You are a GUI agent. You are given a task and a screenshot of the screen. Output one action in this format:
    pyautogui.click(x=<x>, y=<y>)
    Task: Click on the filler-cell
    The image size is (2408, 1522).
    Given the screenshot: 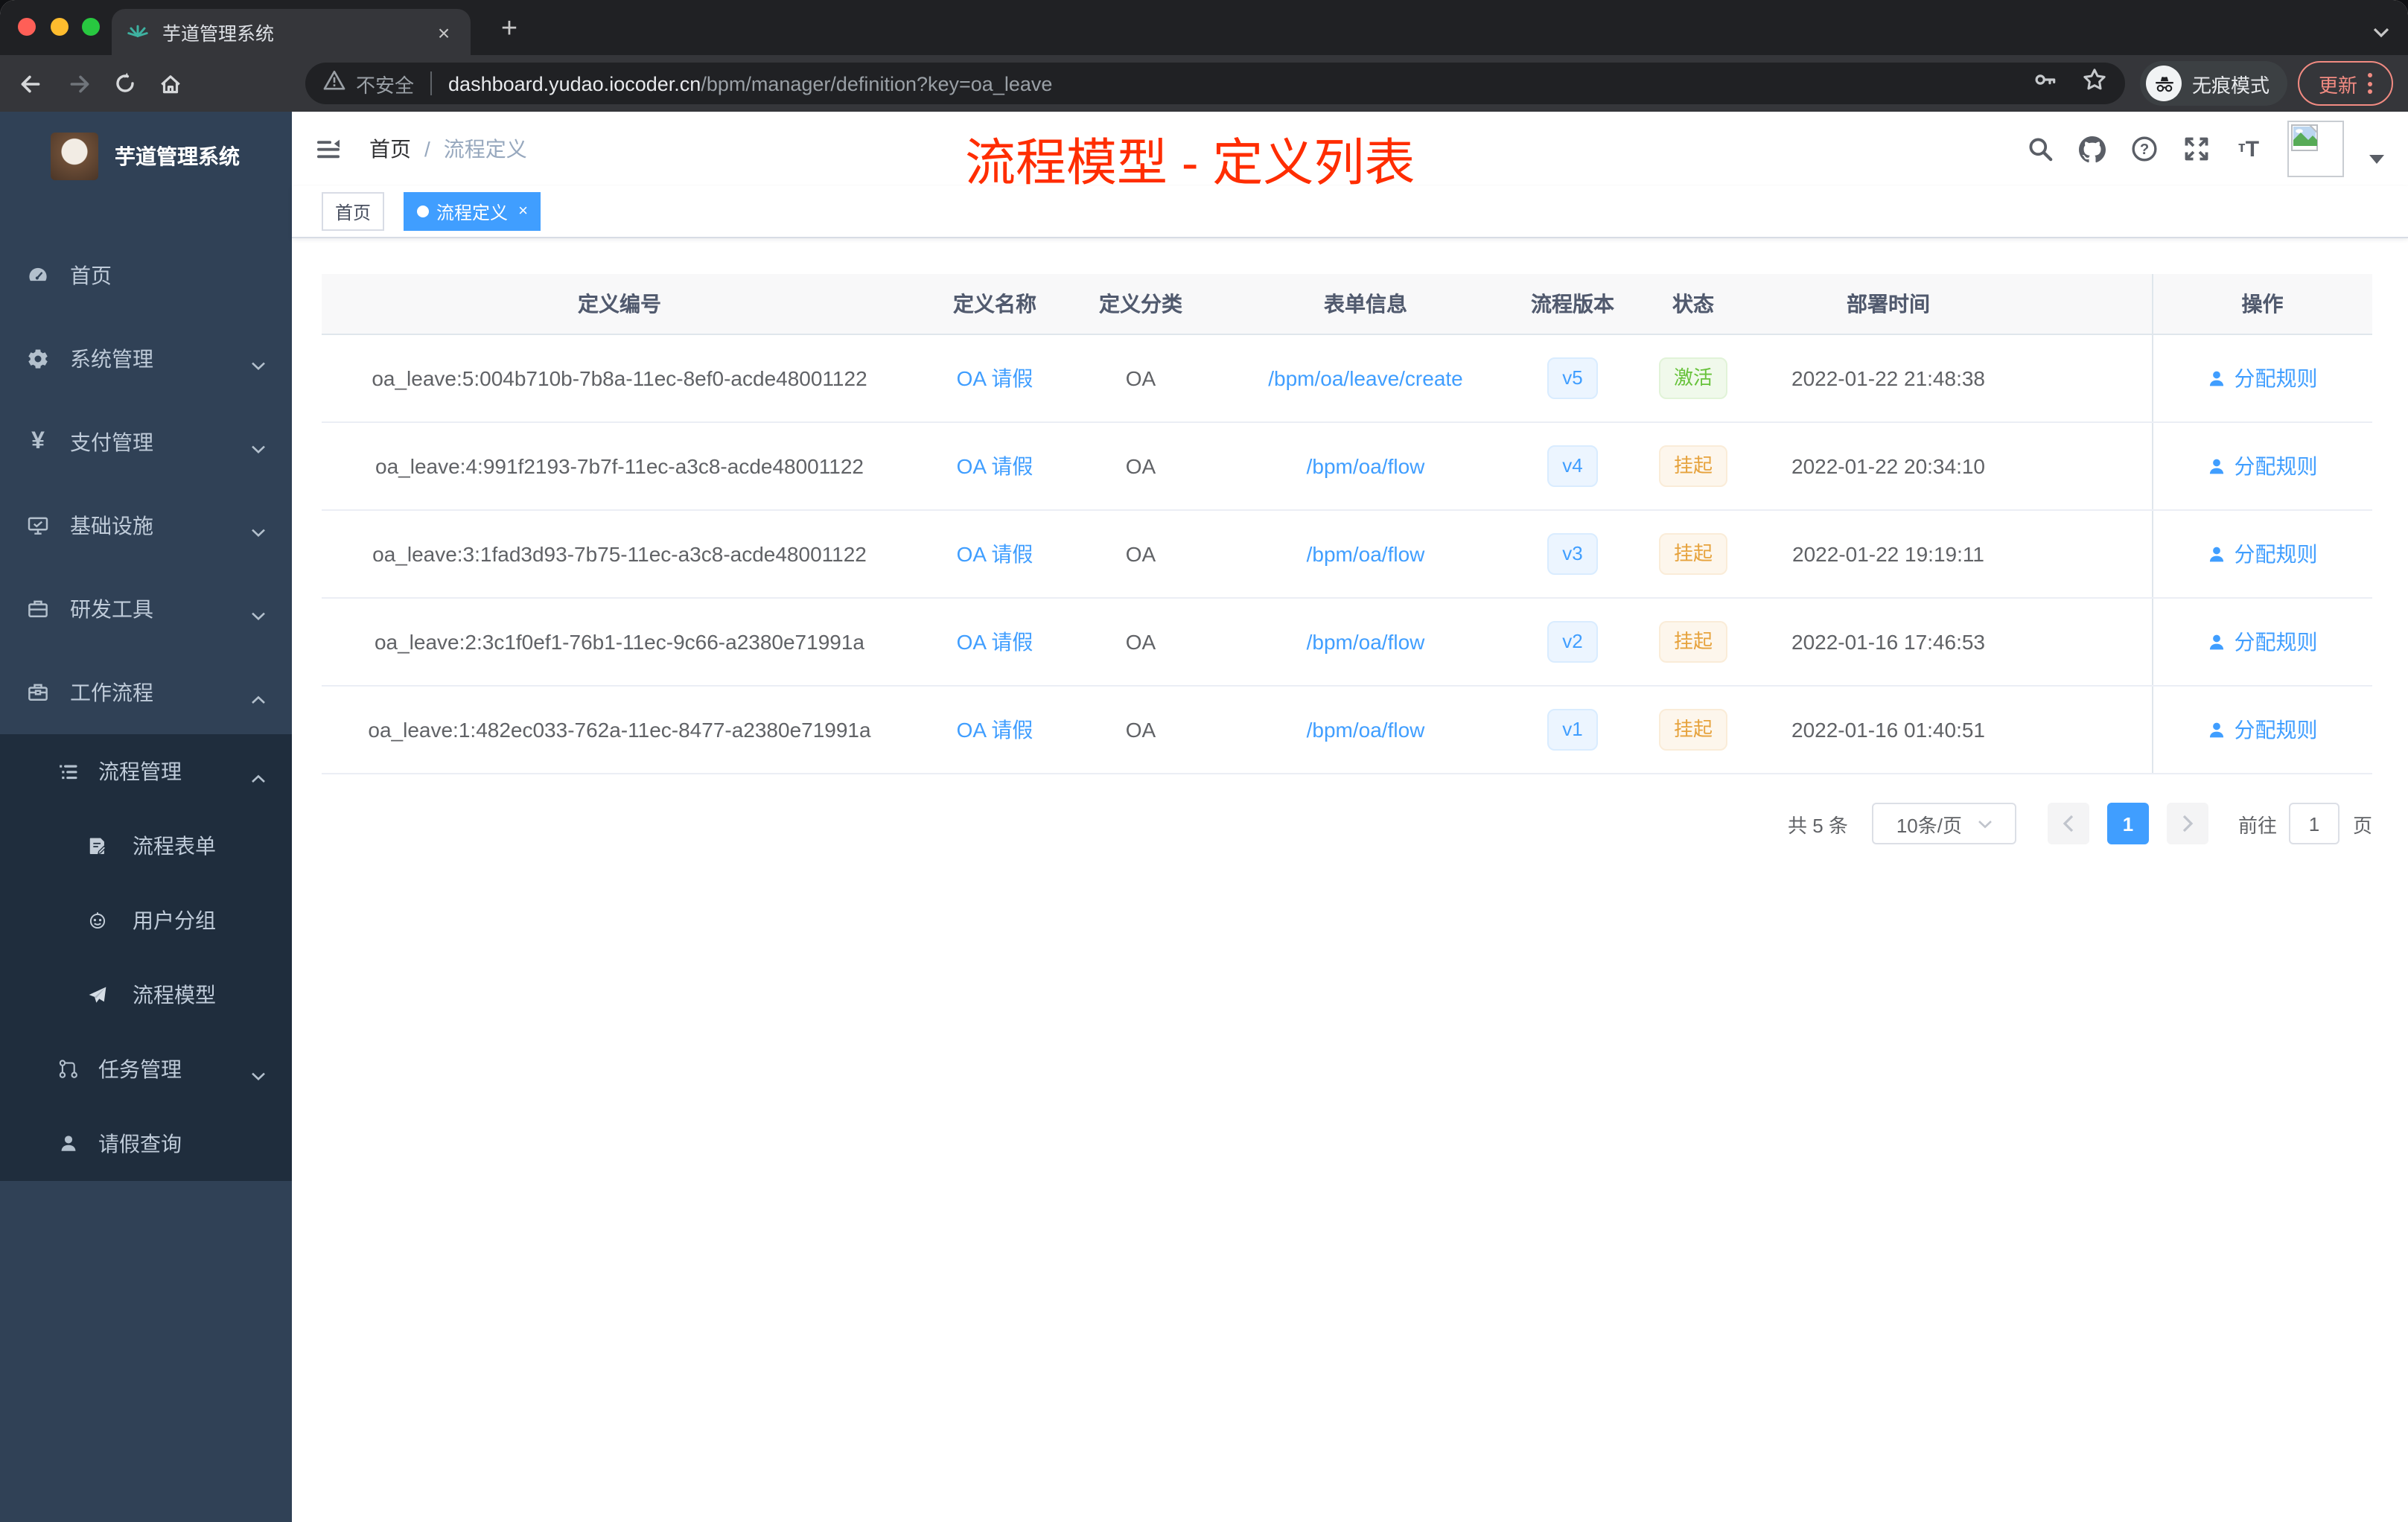 What is the action you would take?
    pyautogui.click(x=2082, y=730)
    